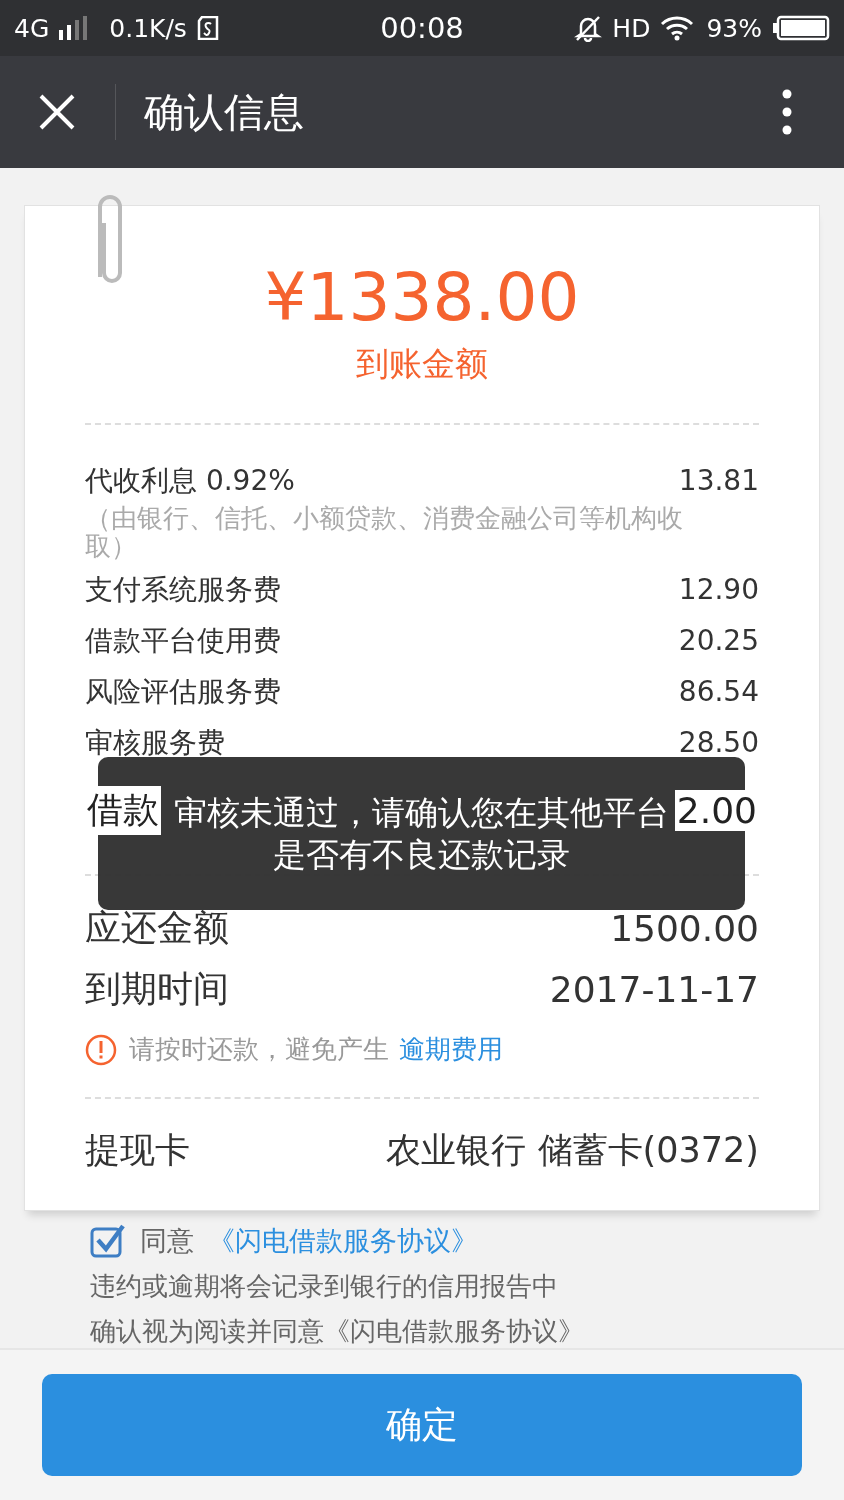 The height and width of the screenshot is (1500, 844). I want to click on overdue-fee-link: 逾期费用, so click(451, 1049).